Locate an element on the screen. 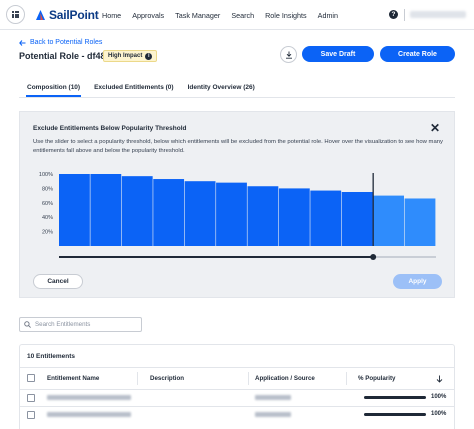 This screenshot has width=474, height=429. entitlement-count: 10 Entitlements is located at coordinates (51, 356).